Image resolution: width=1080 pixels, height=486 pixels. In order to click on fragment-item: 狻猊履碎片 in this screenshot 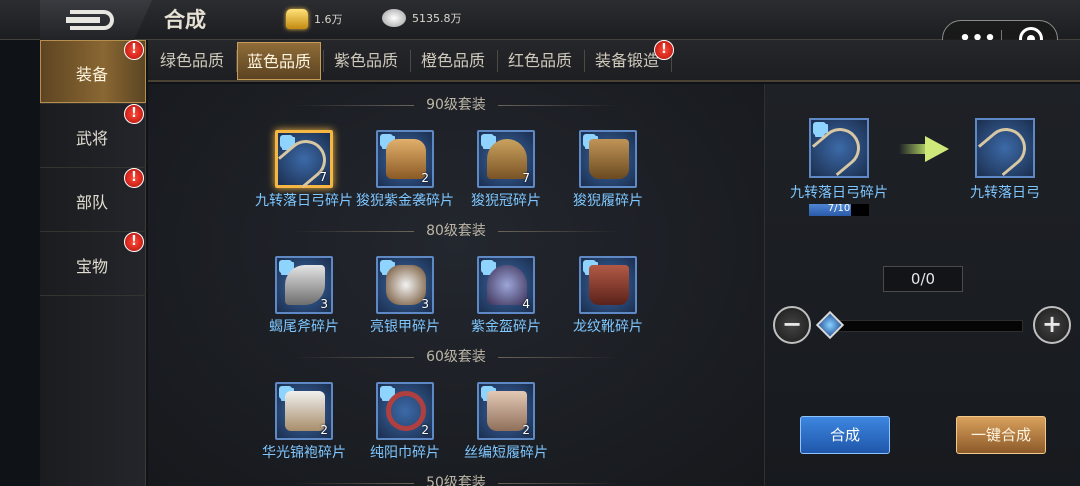, I will do `click(608, 173)`.